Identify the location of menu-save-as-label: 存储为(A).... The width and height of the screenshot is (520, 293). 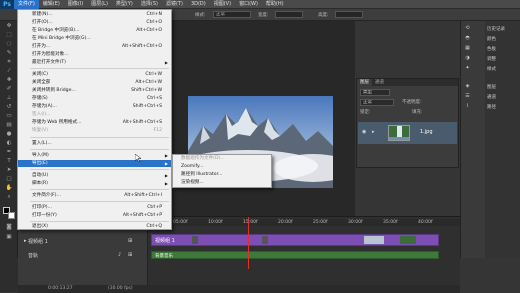
(44, 106).